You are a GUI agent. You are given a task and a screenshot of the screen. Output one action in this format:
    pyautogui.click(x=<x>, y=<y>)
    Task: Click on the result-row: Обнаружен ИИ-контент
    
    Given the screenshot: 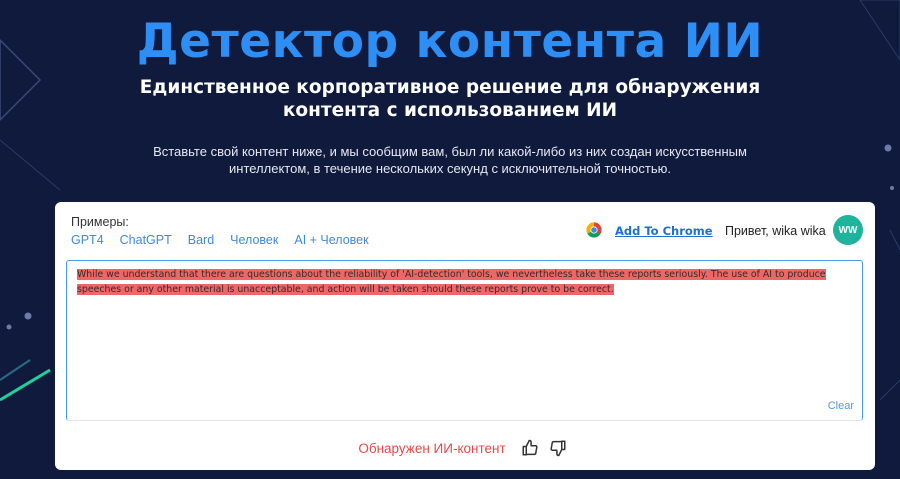 What is the action you would take?
    pyautogui.click(x=465, y=448)
    